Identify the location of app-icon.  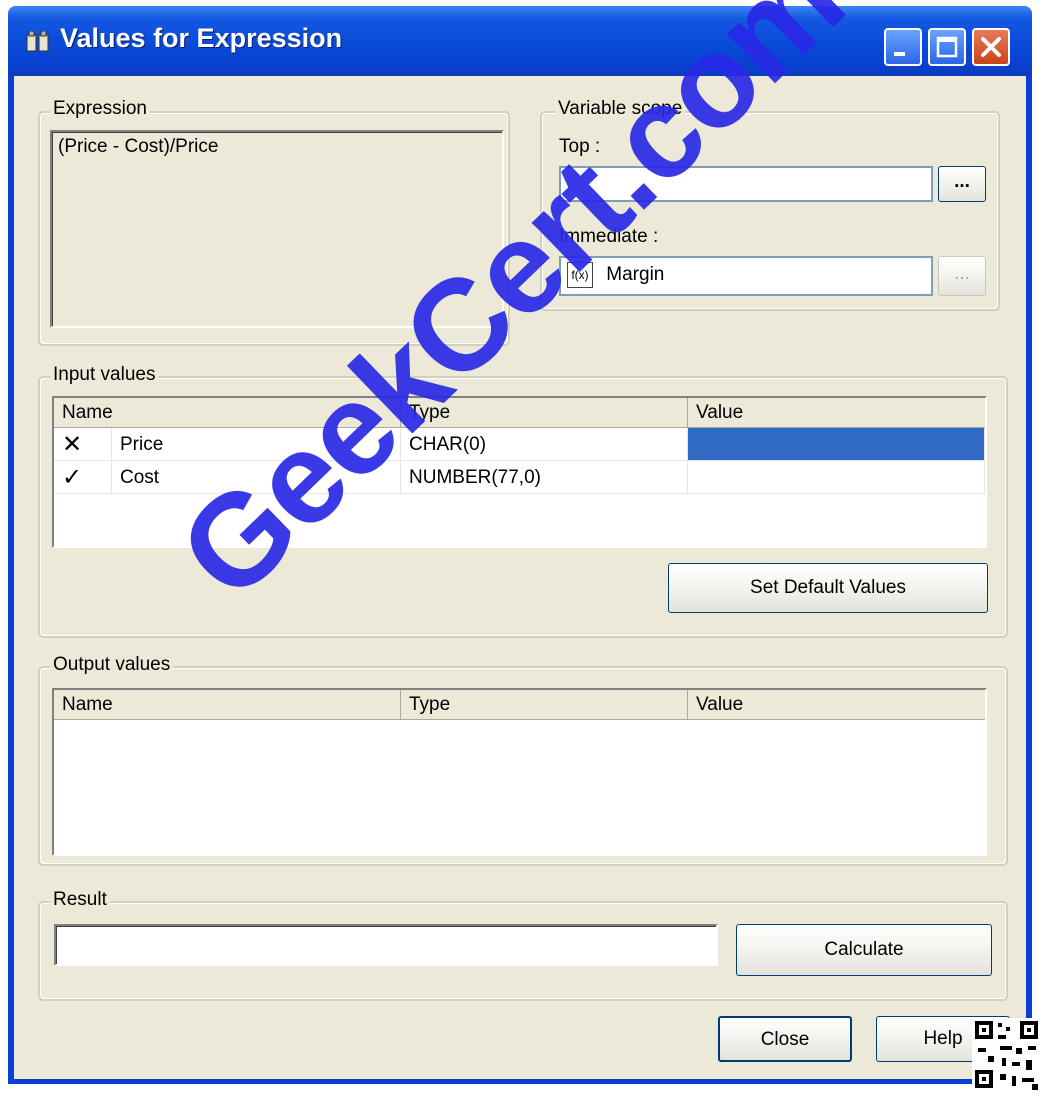
(38, 41).